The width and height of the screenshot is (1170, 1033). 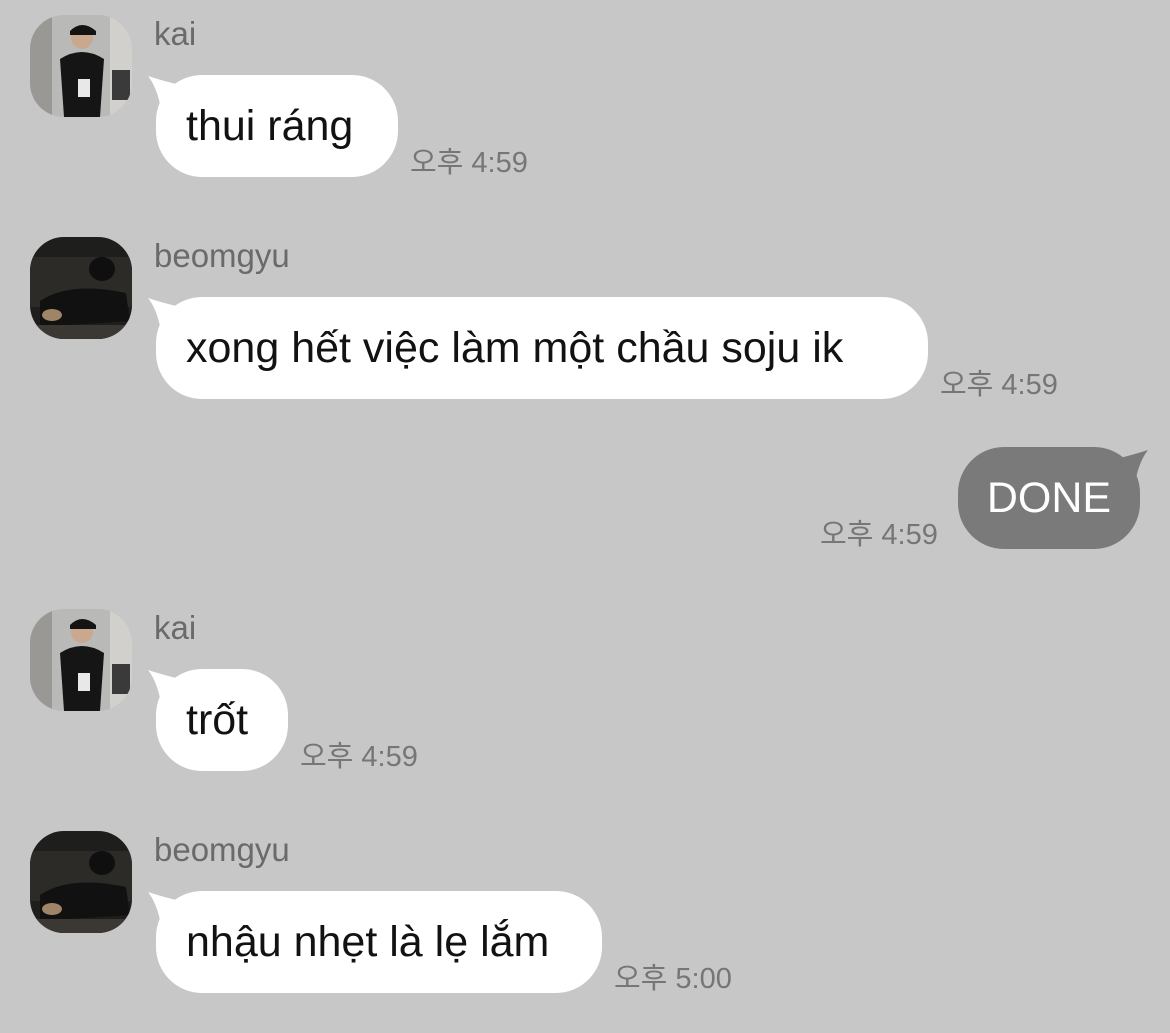 I want to click on message-bubble: DONE, so click(x=1049, y=498).